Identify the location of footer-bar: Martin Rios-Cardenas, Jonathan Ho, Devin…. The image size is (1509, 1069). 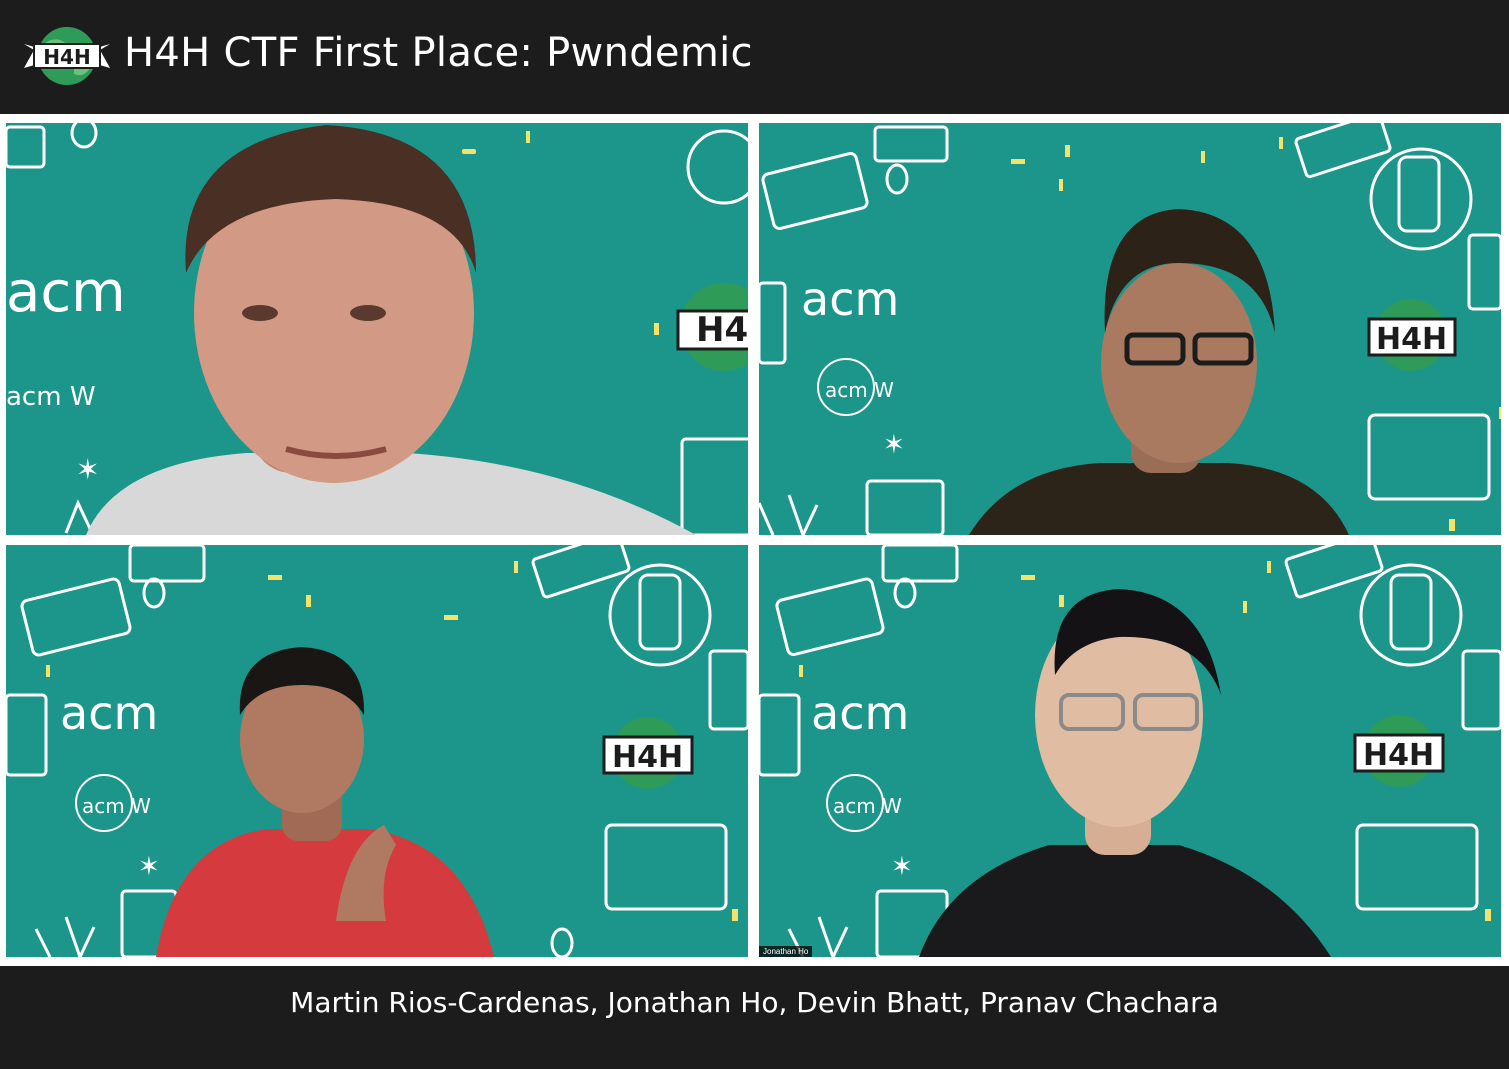
(754, 1017).